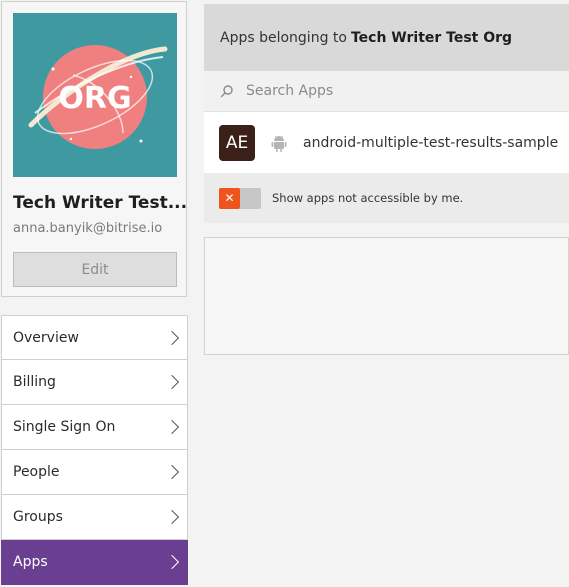  What do you see at coordinates (368, 198) in the screenshot?
I see `toggle-label: Show apps not accessible by me.` at bounding box center [368, 198].